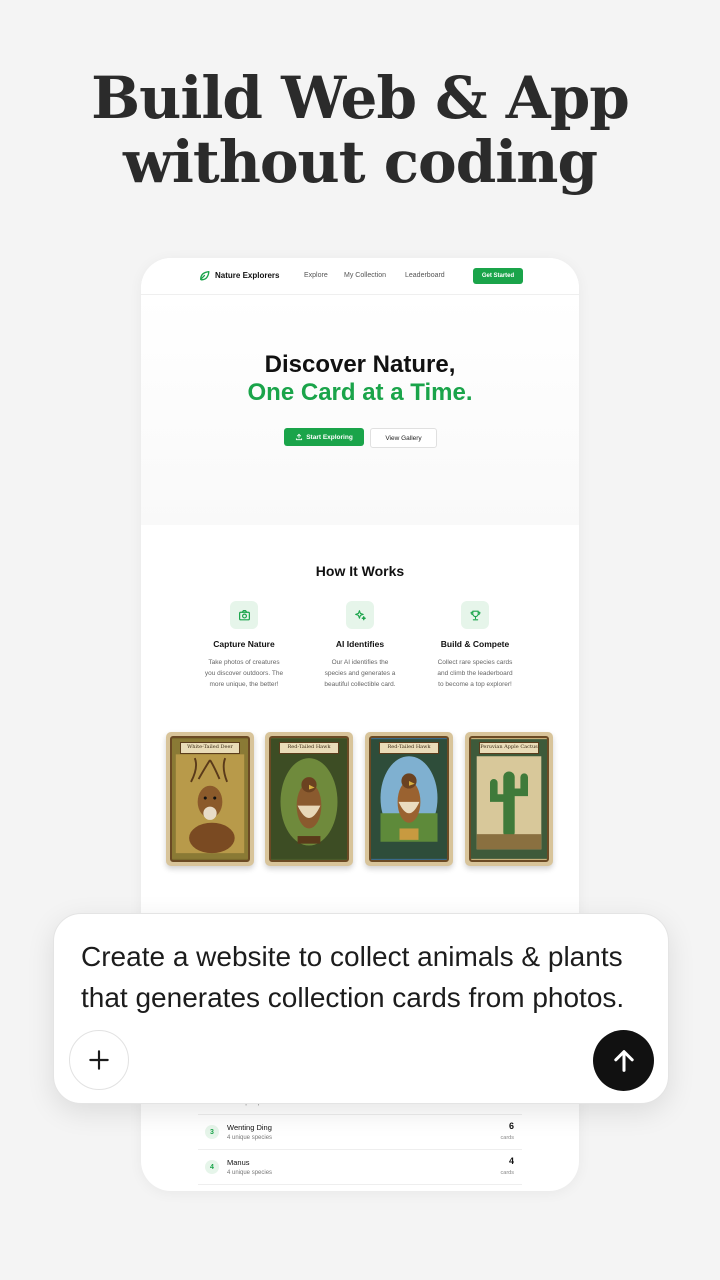 This screenshot has height=1280, width=720. What do you see at coordinates (498, 276) in the screenshot?
I see `get-started-button: Get Started` at bounding box center [498, 276].